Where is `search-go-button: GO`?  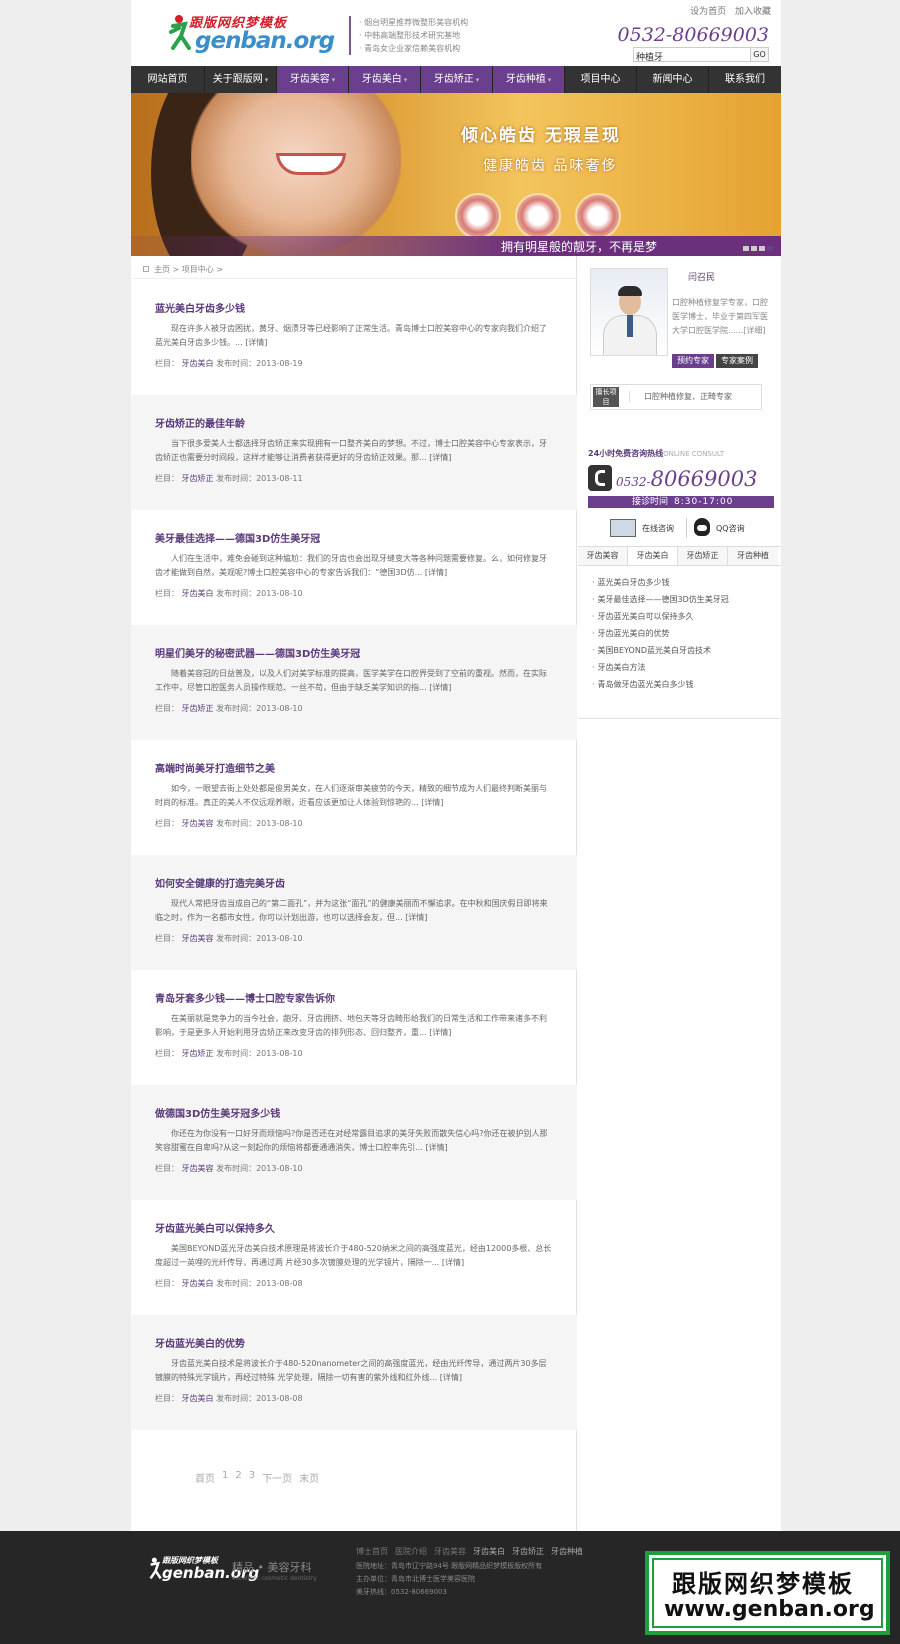
search-go-button: GO is located at coordinates (759, 54).